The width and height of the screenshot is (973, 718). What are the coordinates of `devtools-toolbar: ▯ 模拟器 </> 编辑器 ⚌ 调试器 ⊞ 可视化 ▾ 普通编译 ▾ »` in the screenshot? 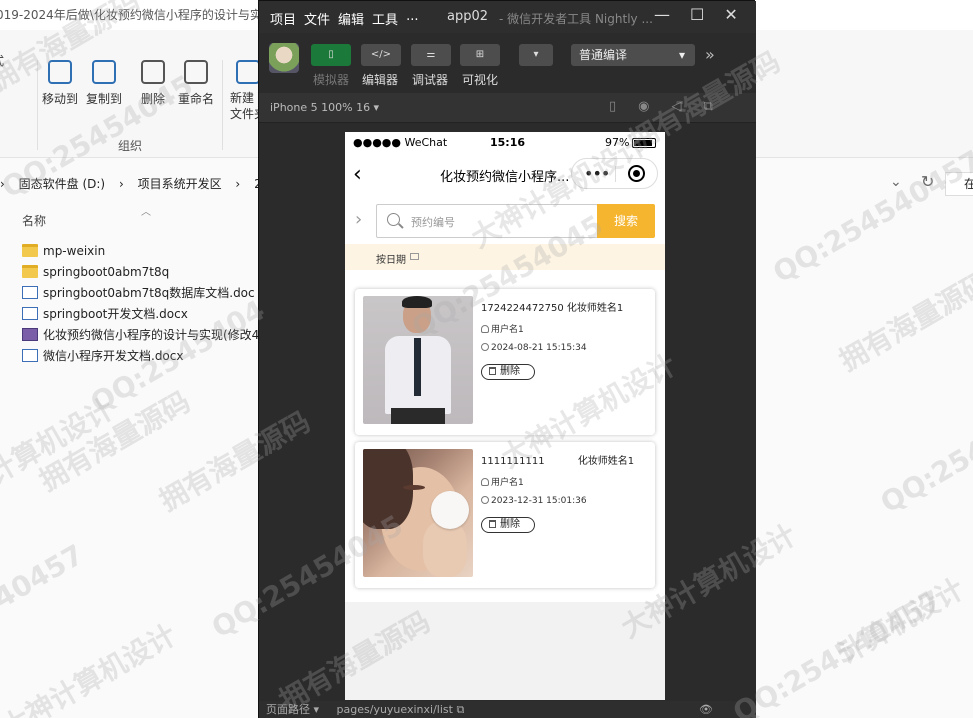 It's located at (507, 63).